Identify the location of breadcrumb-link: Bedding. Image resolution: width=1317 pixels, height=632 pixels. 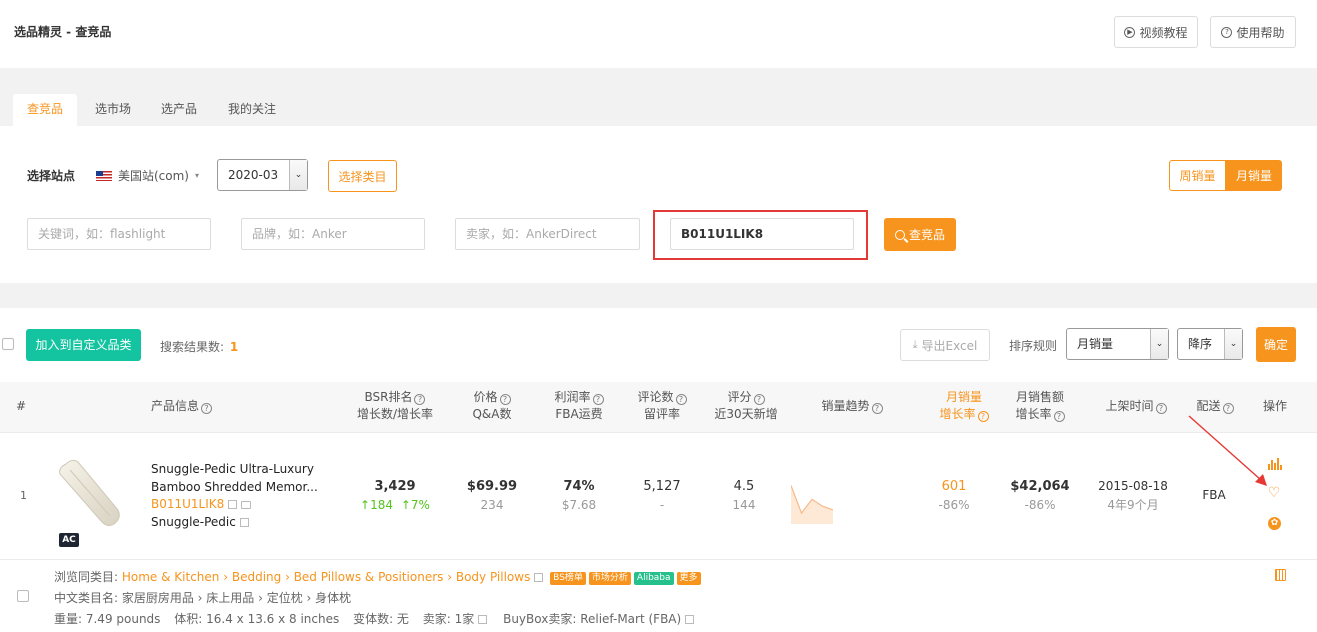
(256, 577).